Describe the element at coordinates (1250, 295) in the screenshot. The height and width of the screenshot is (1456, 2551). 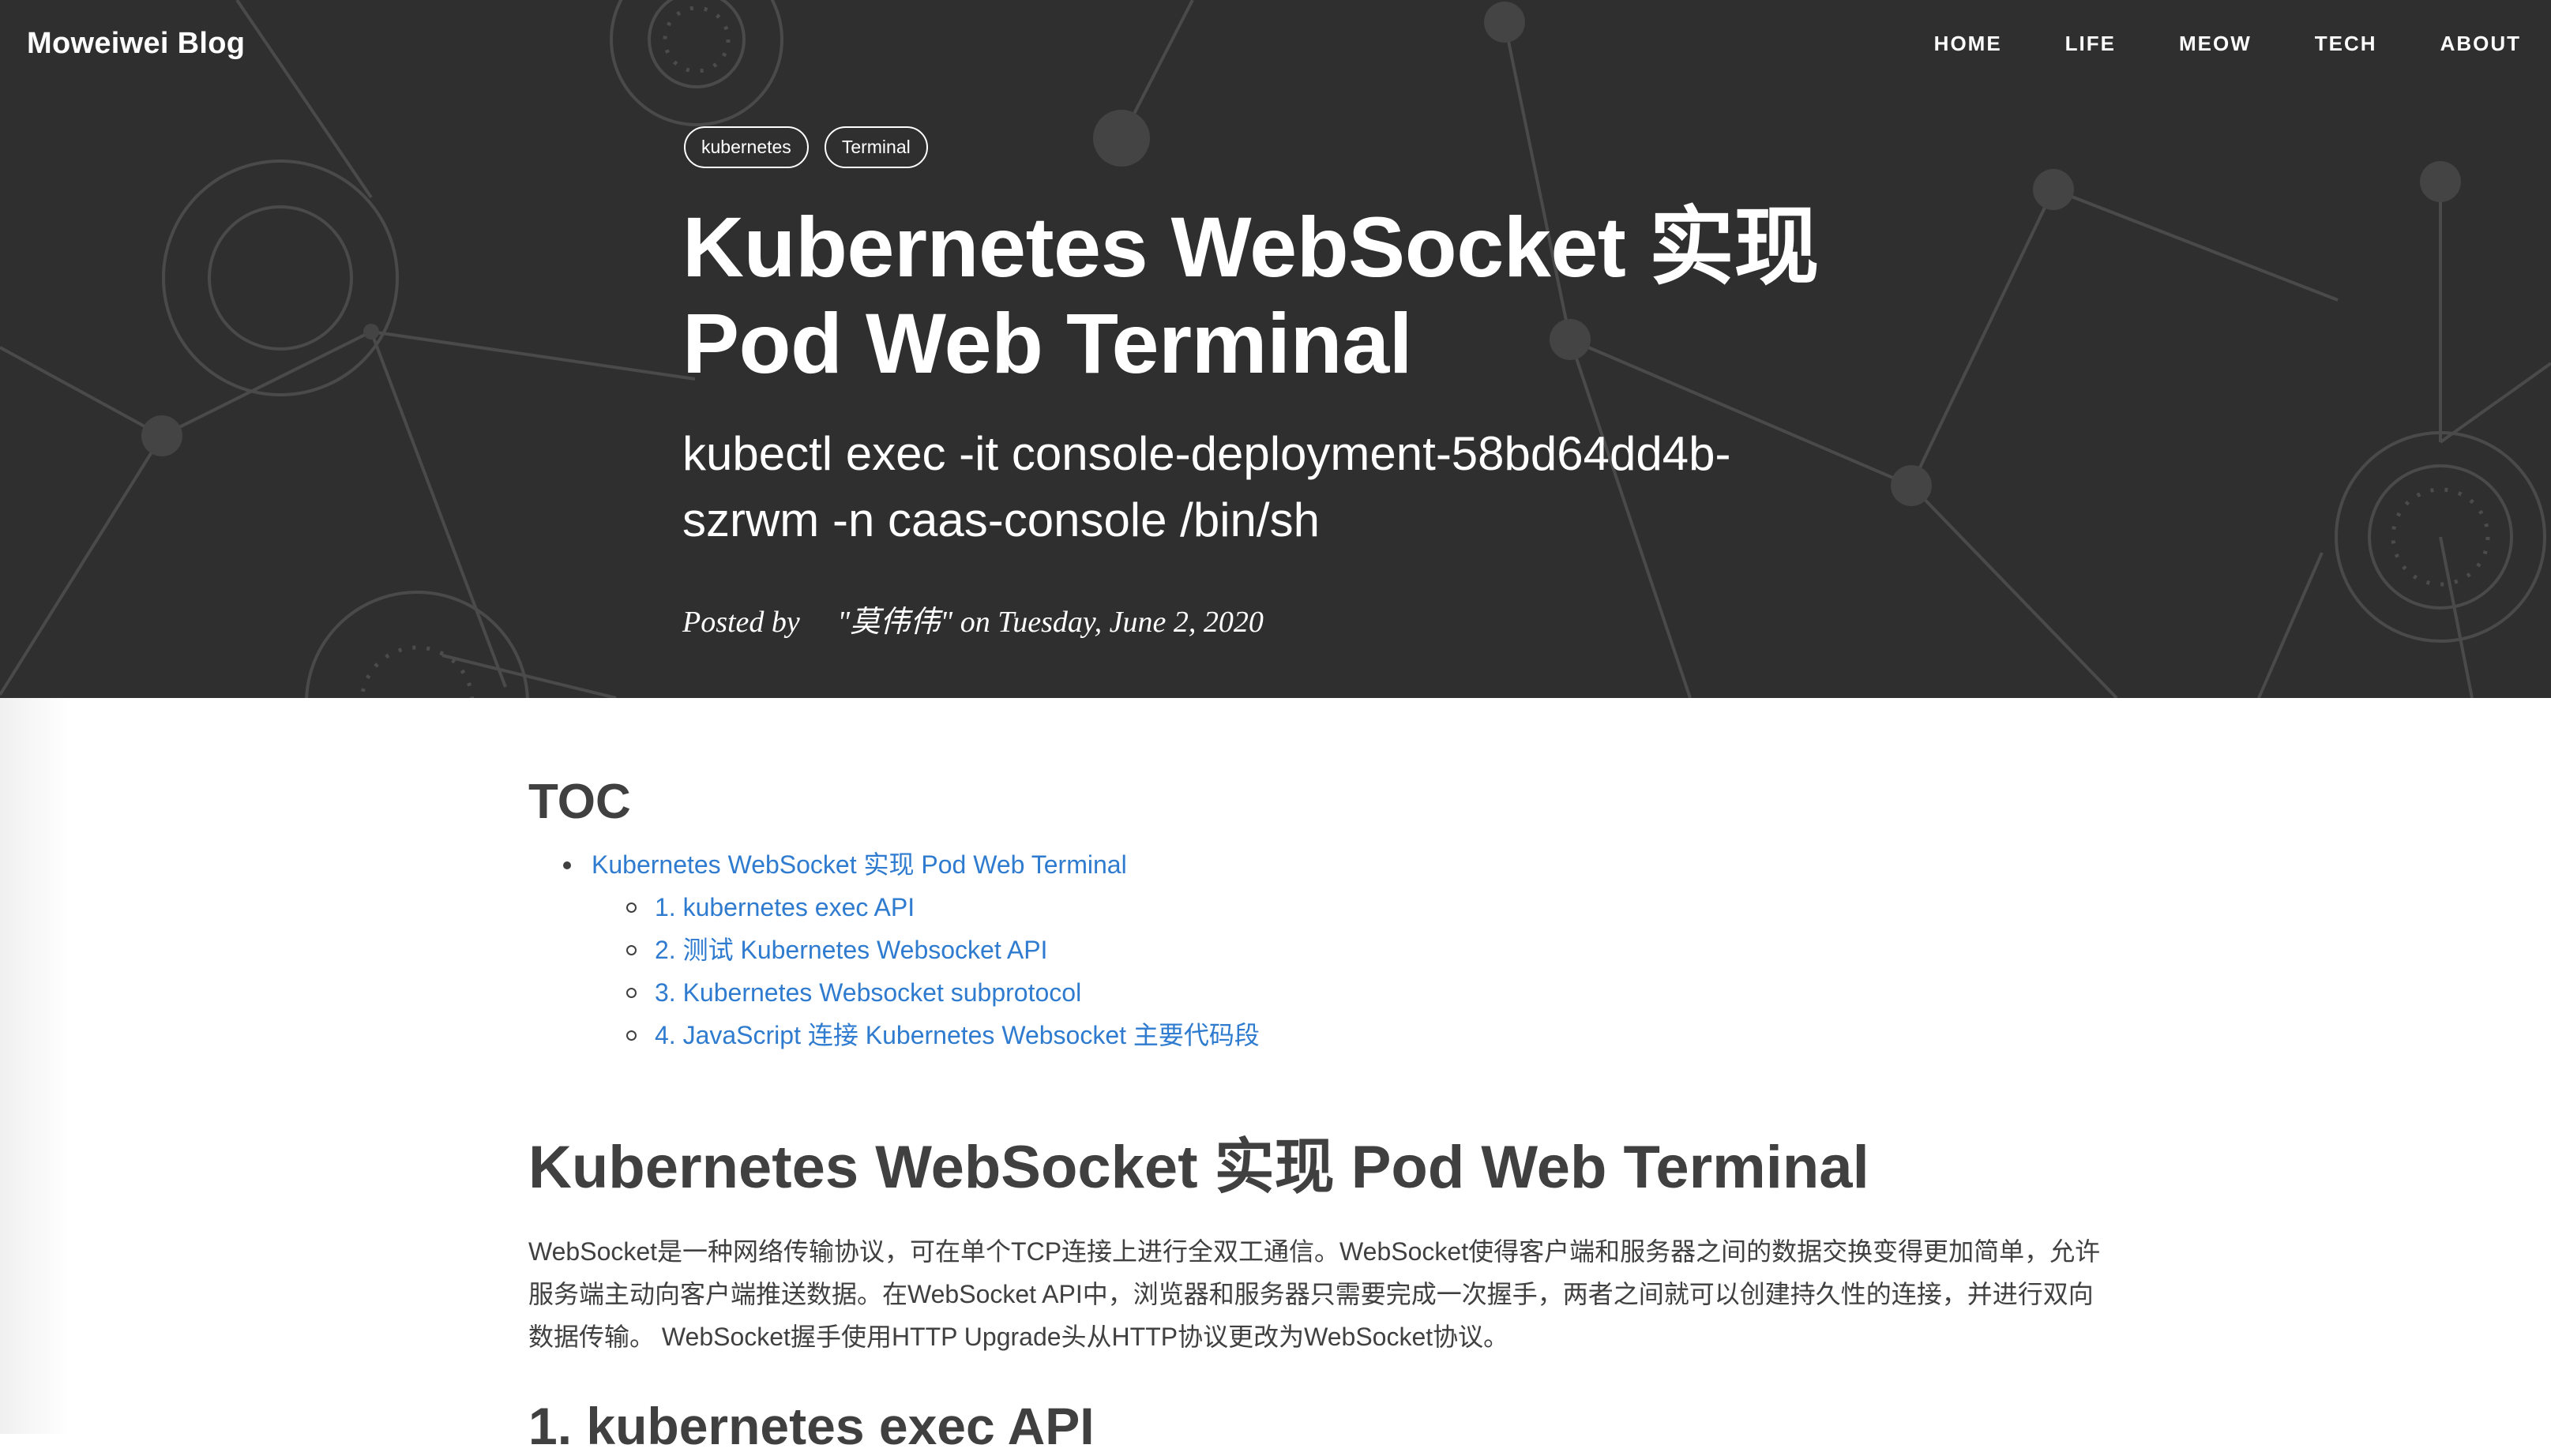
I see `post-title: Kubernetes WebSocket 实现 Pod Web Terminal` at that location.